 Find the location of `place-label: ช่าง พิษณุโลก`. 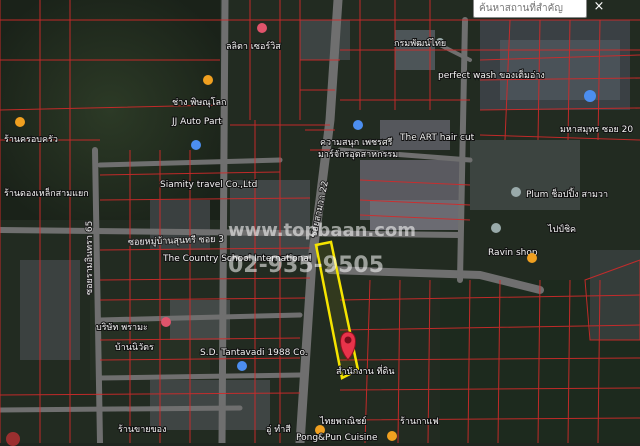

place-label: ช่าง พิษณุโลก is located at coordinates (199, 102).